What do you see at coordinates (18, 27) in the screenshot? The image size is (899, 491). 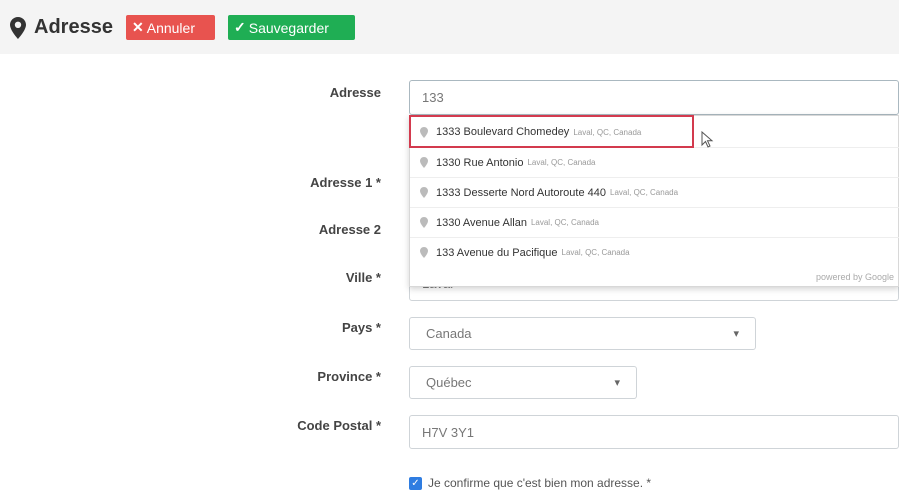 I see `map-marker-icon` at bounding box center [18, 27].